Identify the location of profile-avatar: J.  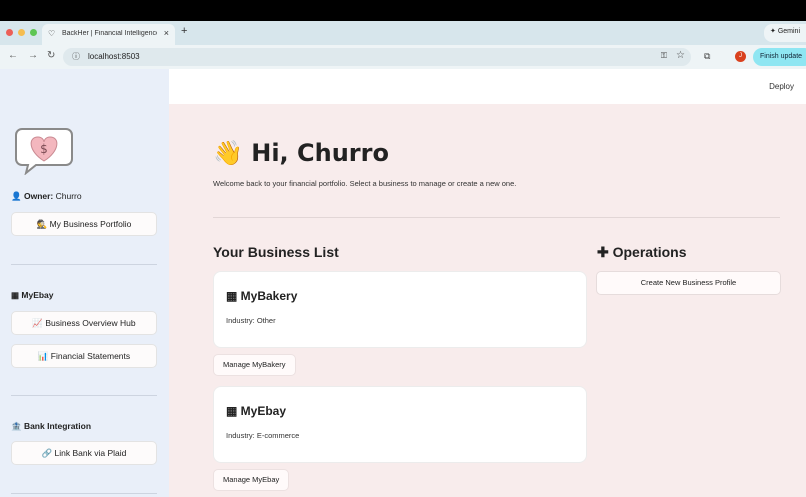
(740, 56).